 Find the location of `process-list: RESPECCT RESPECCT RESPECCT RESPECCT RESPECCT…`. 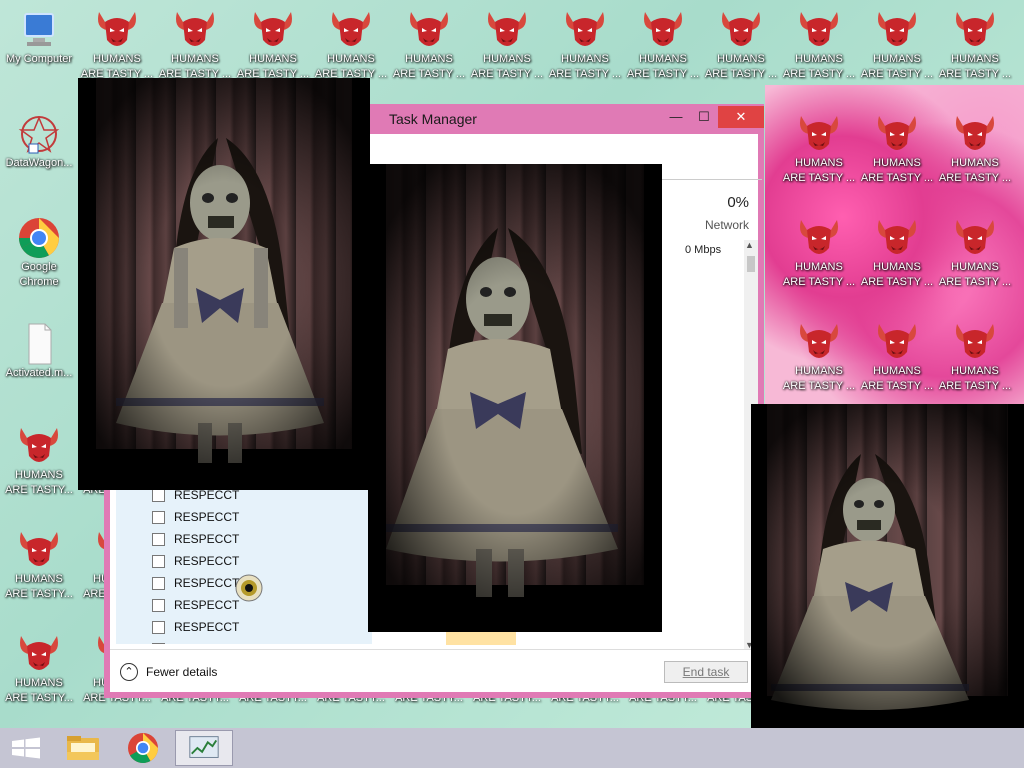

process-list: RESPECCT RESPECCT RESPECCT RESPECCT RESPECCT… is located at coordinates (244, 564).